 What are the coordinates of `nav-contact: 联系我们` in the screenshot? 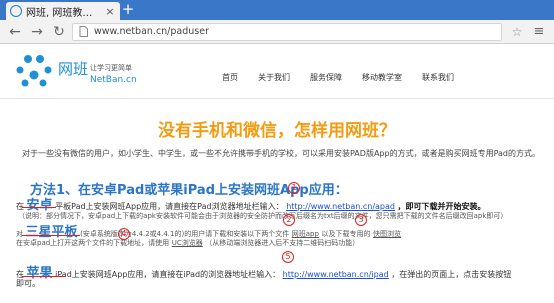 It's located at (438, 77).